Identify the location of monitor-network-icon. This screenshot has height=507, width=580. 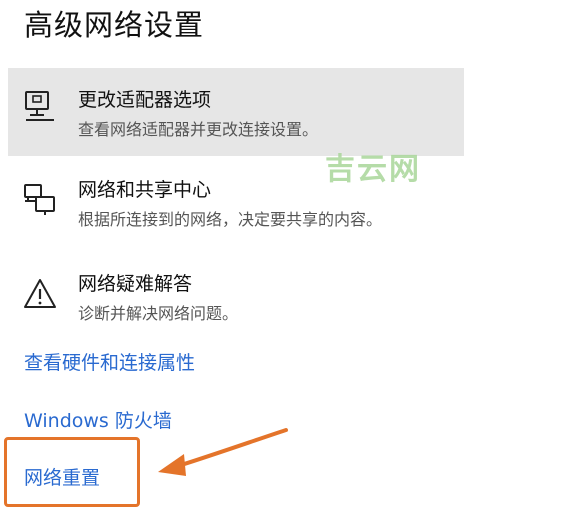
(40, 106).